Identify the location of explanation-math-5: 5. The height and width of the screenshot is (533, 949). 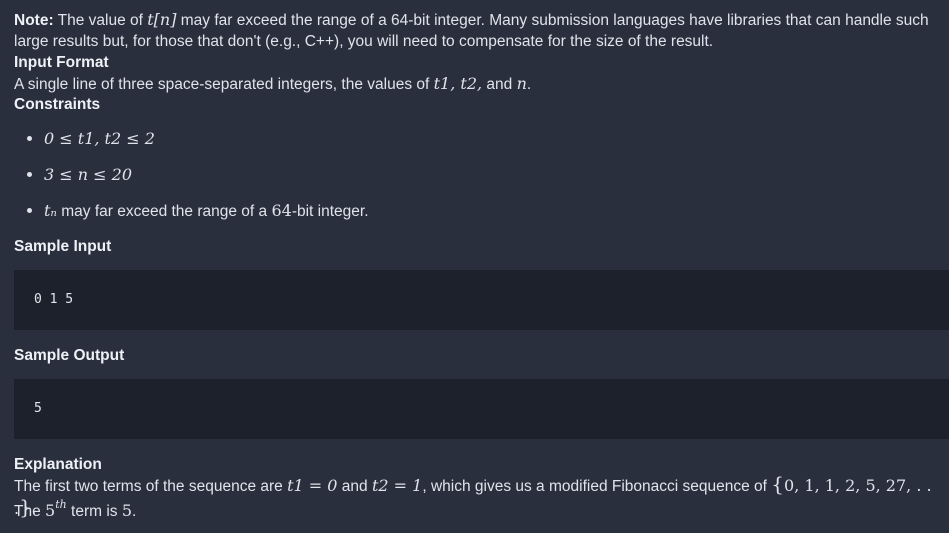
(50, 510).